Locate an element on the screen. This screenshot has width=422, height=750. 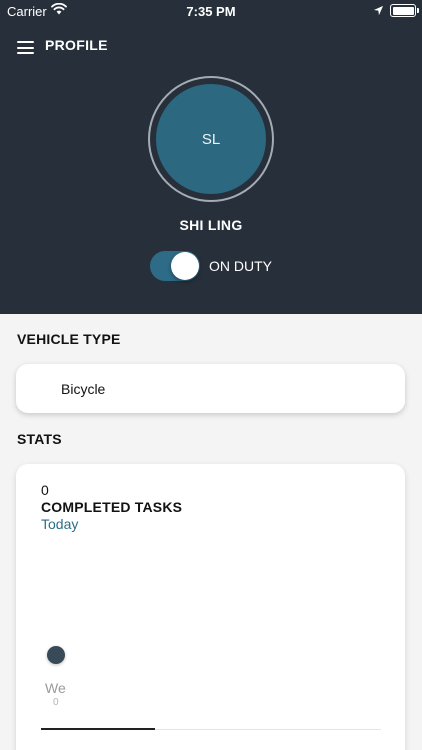
avatar: SL is located at coordinates (211, 139).